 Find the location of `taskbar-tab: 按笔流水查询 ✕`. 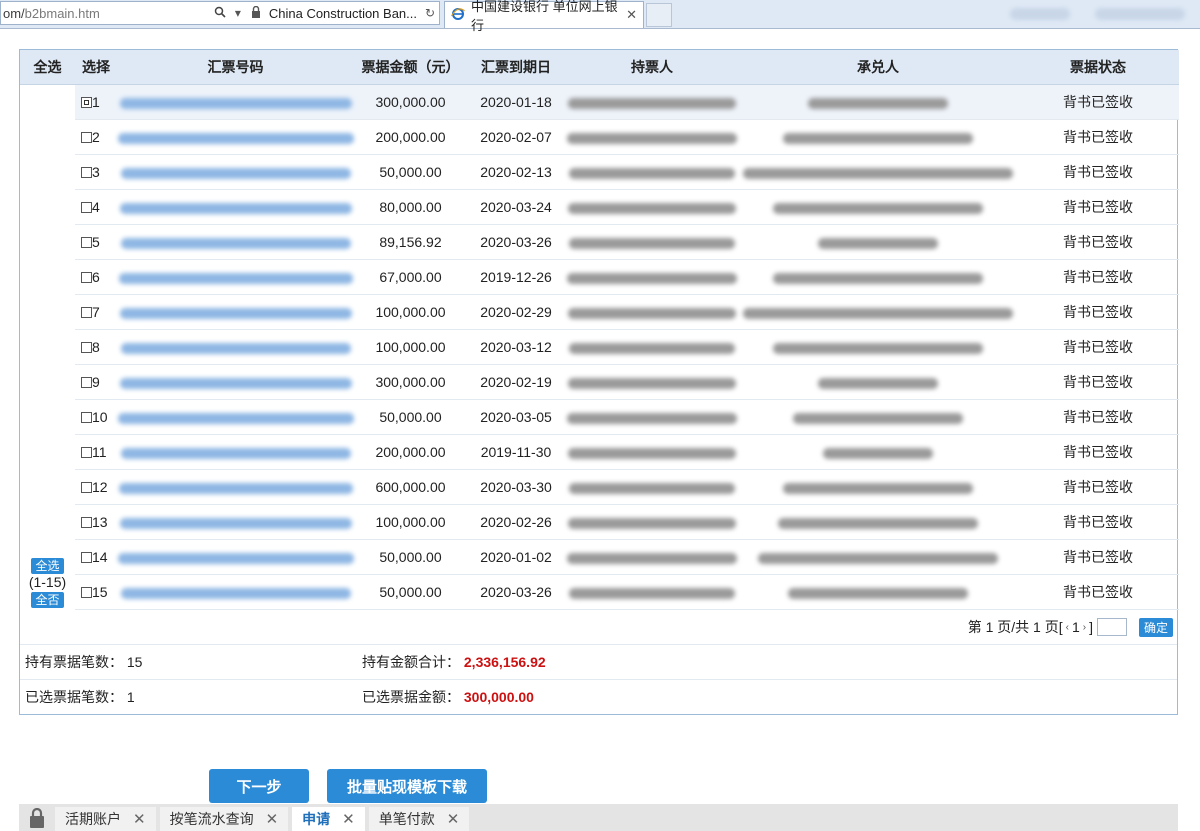

taskbar-tab: 按笔流水查询 ✕ is located at coordinates (224, 819).